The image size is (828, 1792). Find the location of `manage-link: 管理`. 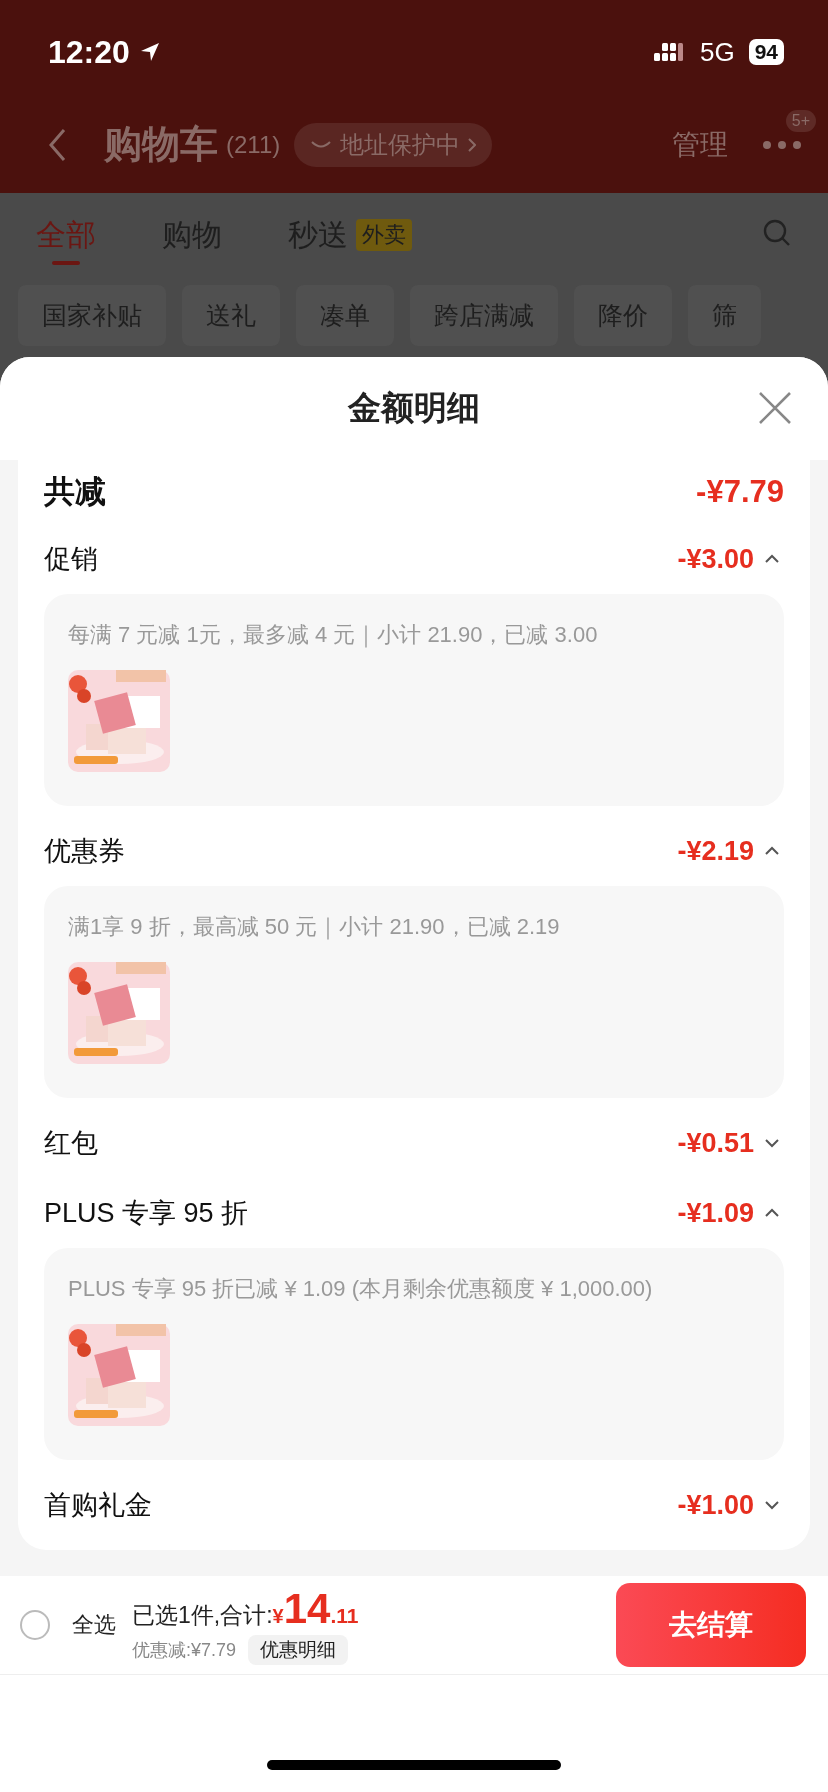

manage-link: 管理 is located at coordinates (700, 144).